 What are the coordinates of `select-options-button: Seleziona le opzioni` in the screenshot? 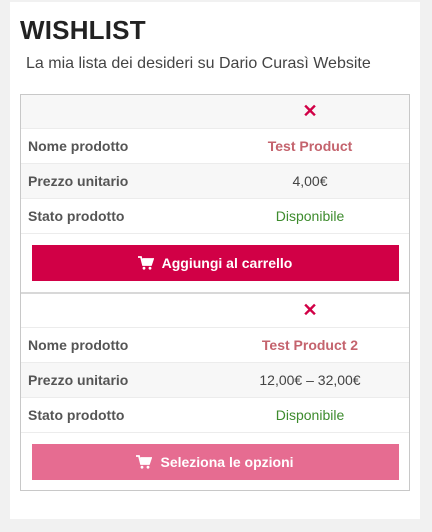 It's located at (215, 462).